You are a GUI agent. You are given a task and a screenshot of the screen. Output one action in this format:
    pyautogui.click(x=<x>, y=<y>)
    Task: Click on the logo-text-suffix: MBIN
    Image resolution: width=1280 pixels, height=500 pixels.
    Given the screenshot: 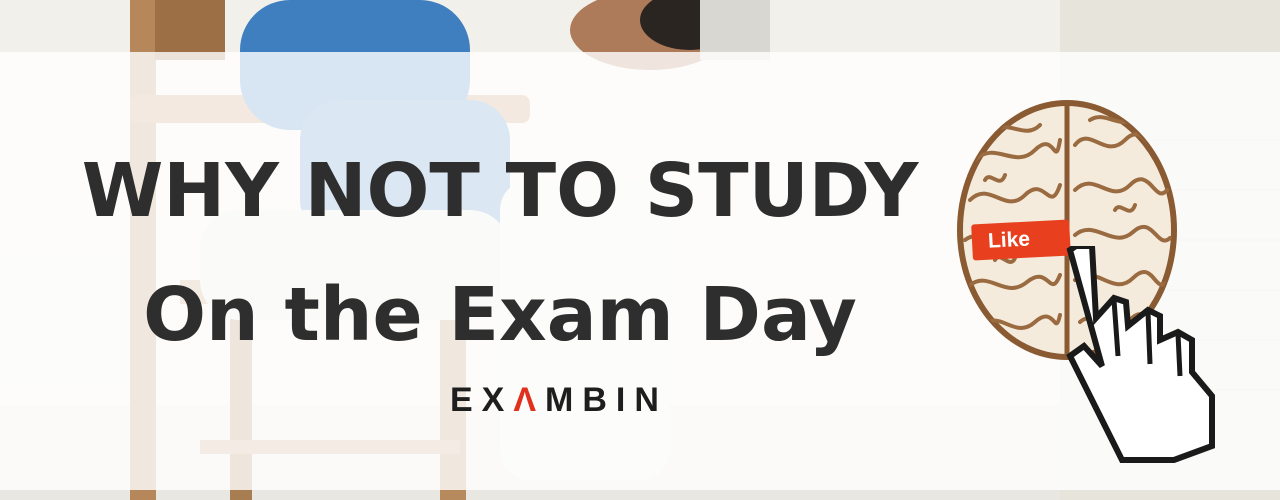 What is the action you would take?
    pyautogui.click(x=606, y=399)
    